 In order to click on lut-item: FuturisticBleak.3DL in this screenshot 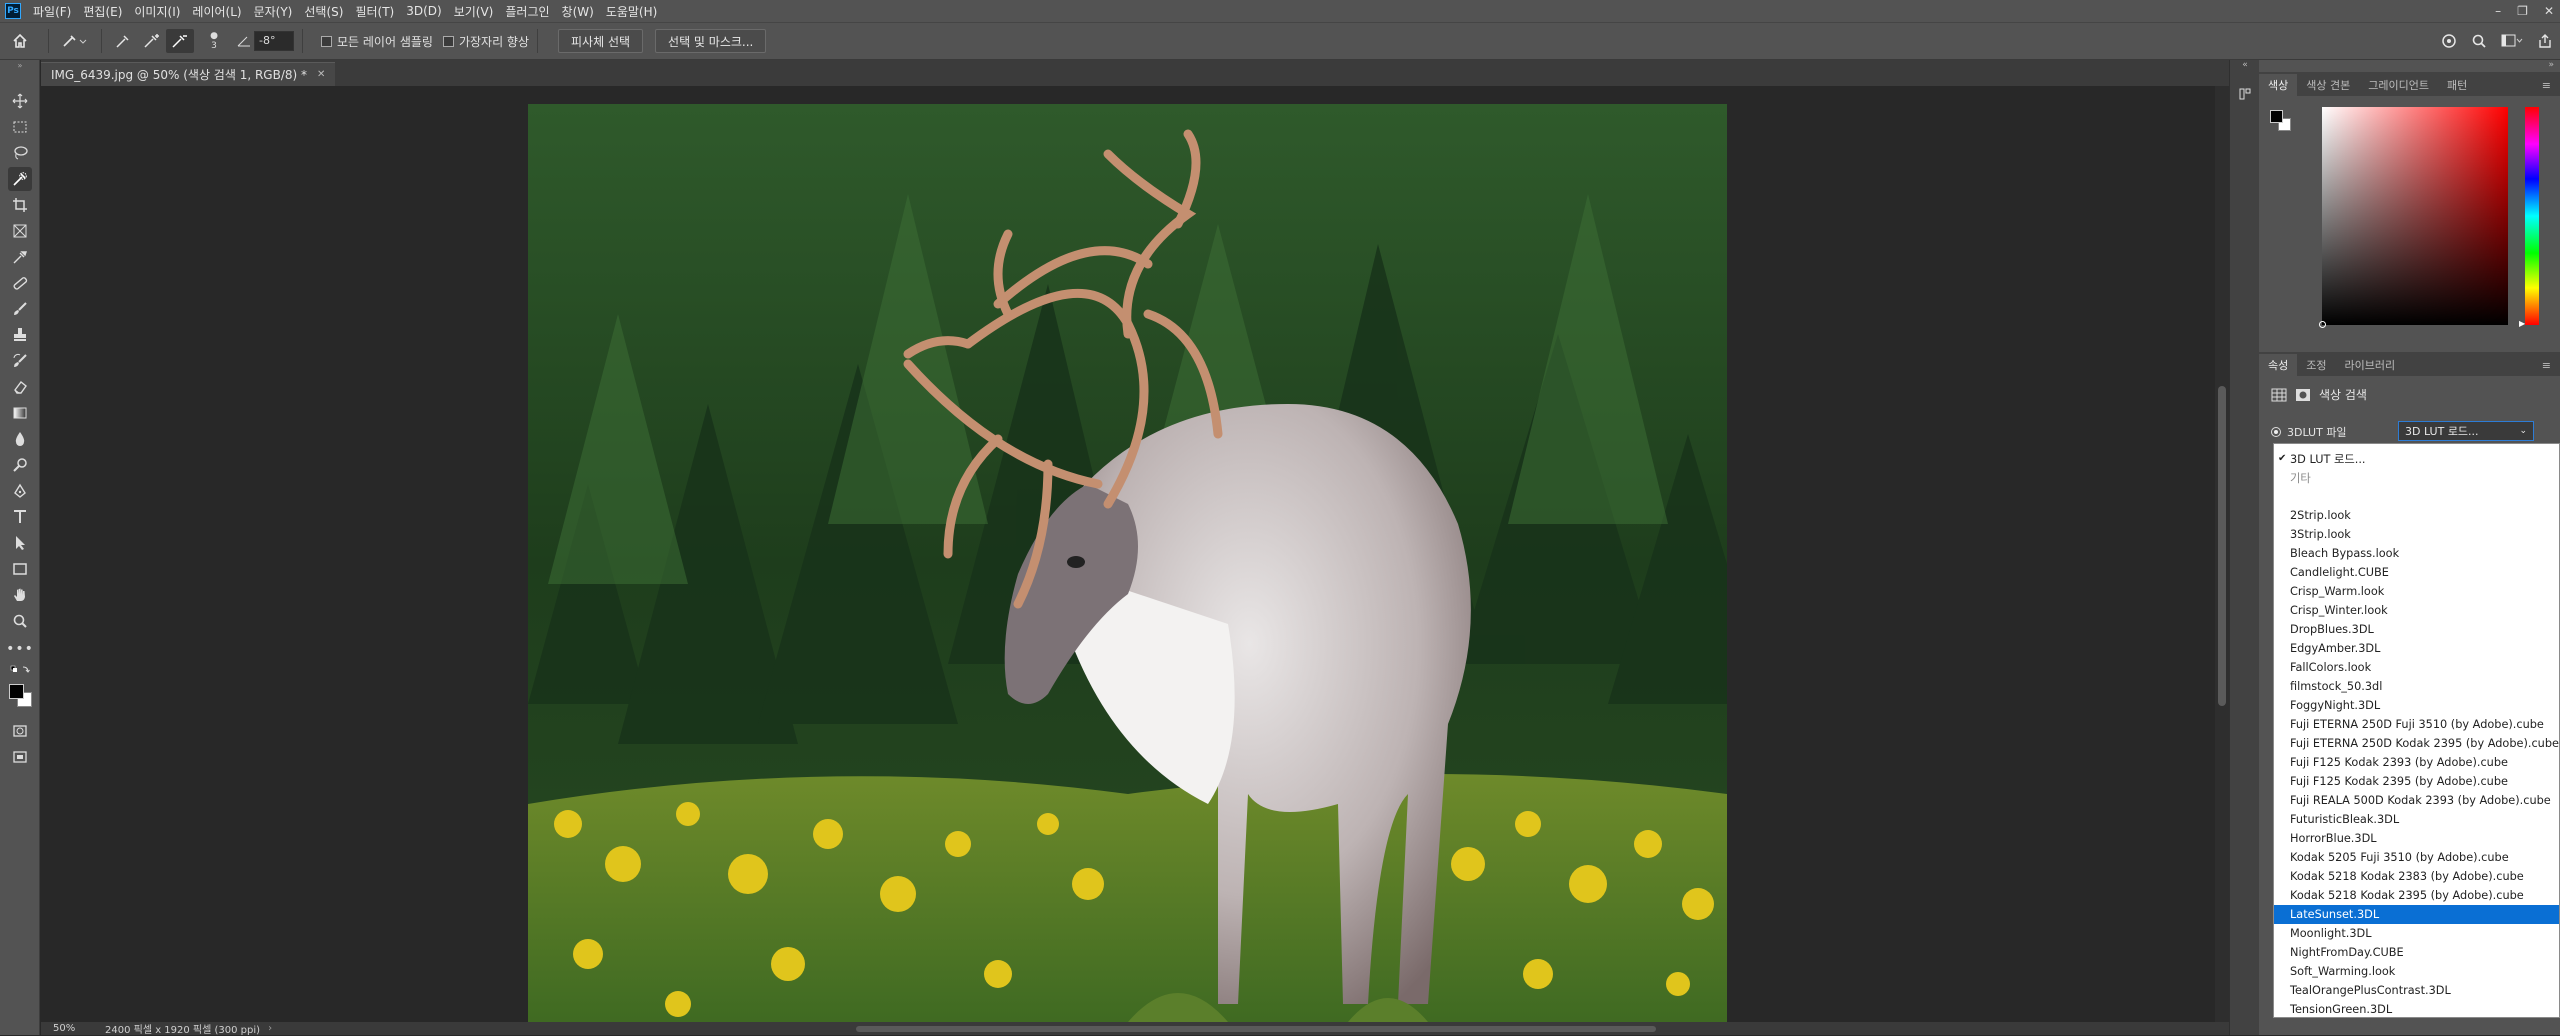, I will do `click(2416, 819)`.